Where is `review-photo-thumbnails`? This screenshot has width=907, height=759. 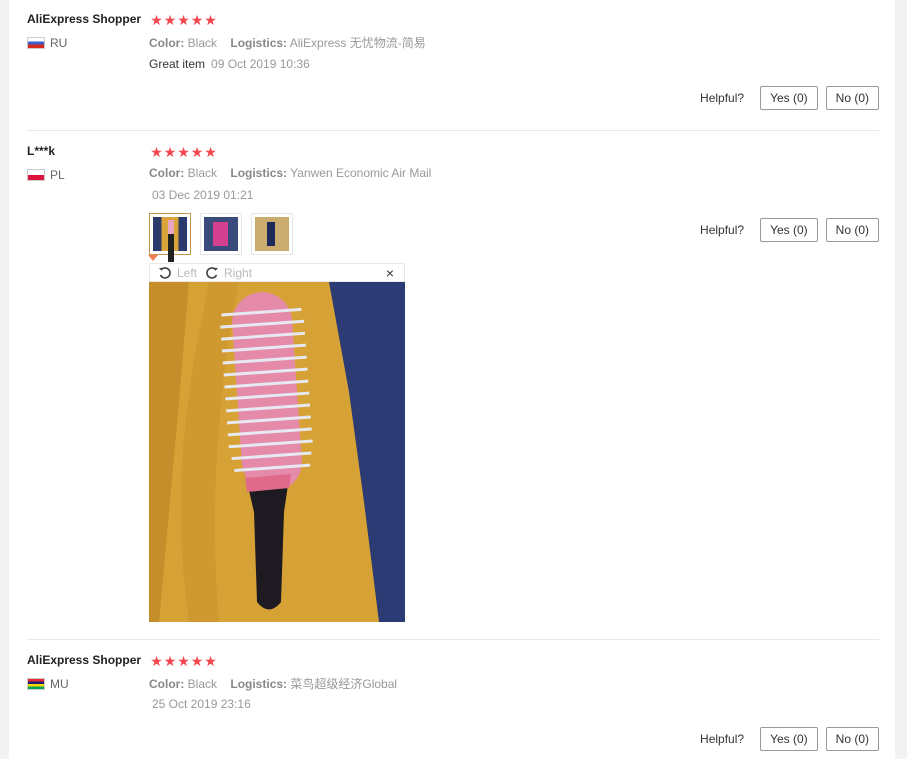
review-photo-thumbnails is located at coordinates (225, 237).